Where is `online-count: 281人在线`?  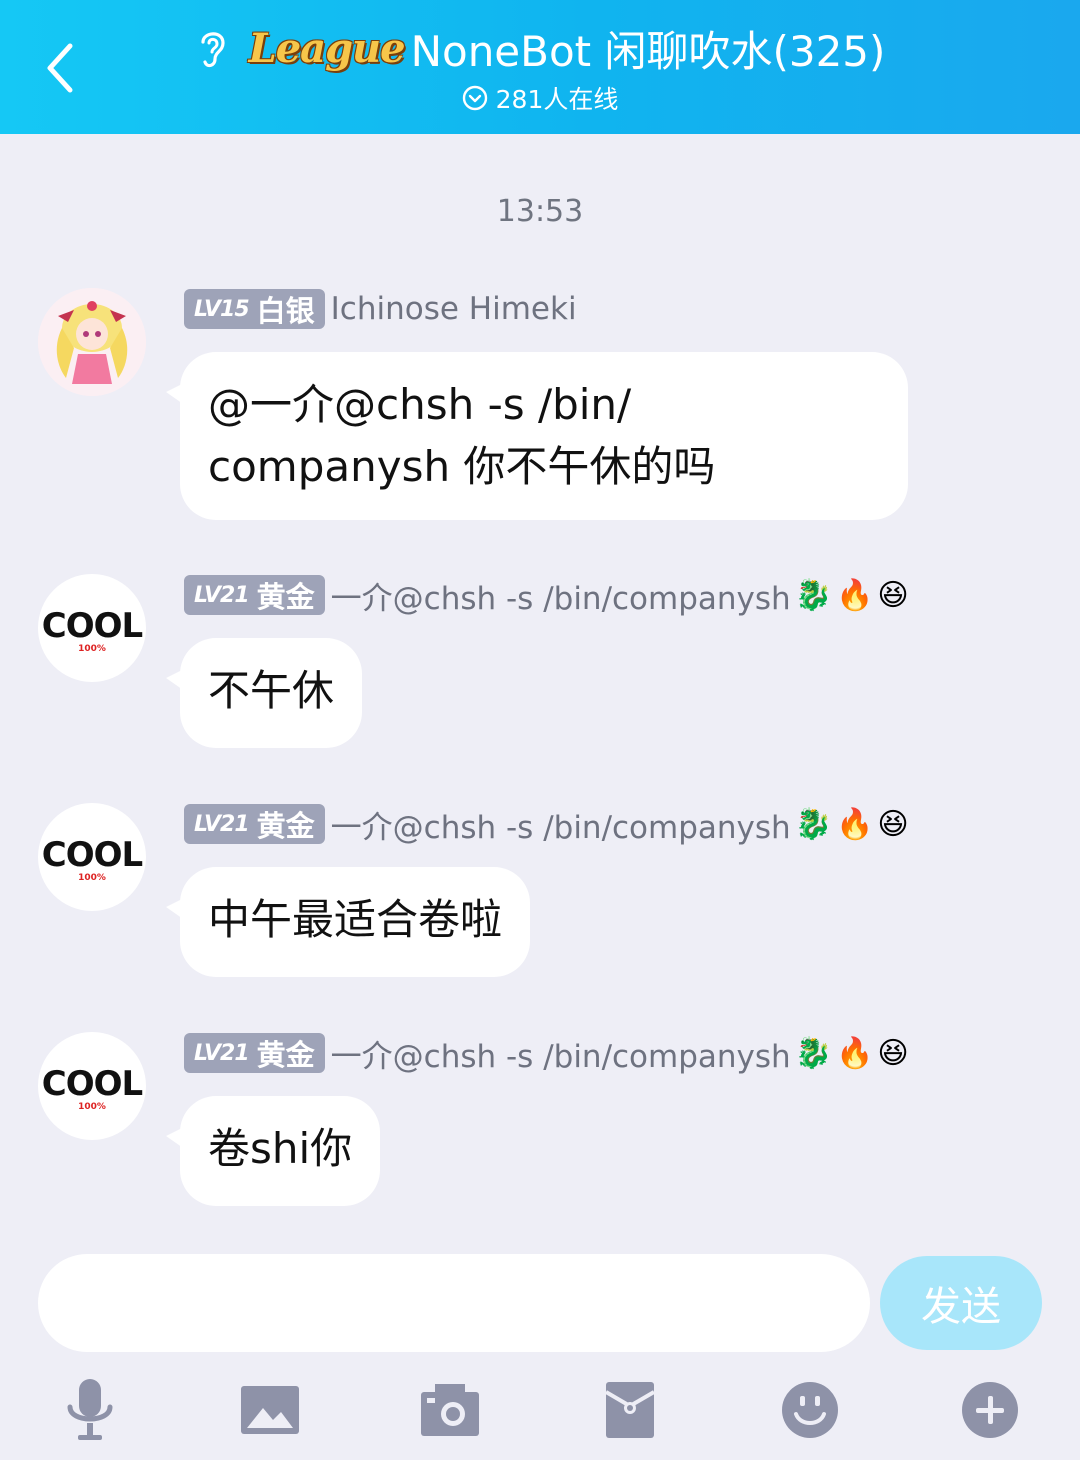 online-count: 281人在线 is located at coordinates (557, 99).